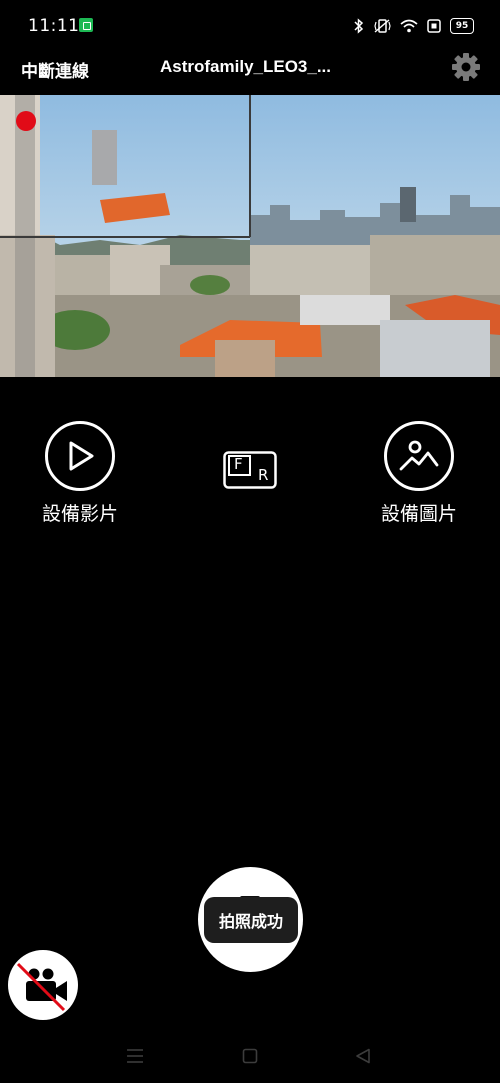 The height and width of the screenshot is (1083, 500). I want to click on home-icon, so click(250, 1056).